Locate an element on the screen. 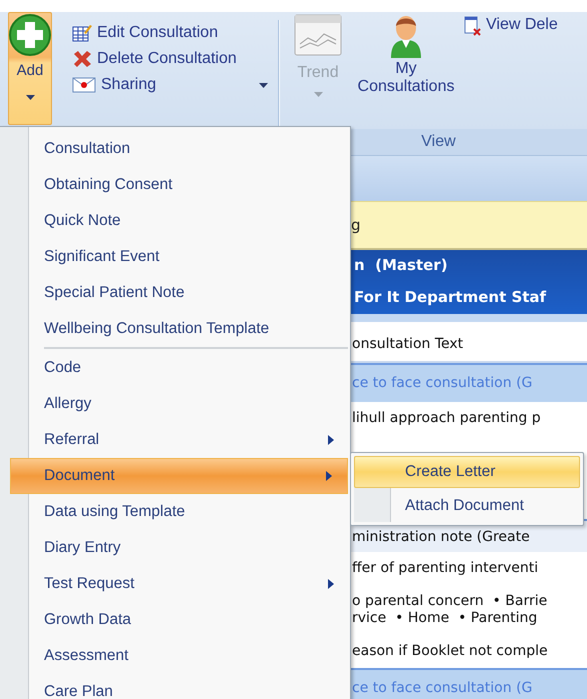 The image size is (587, 699). menu-item: Quick Note is located at coordinates (175, 221).